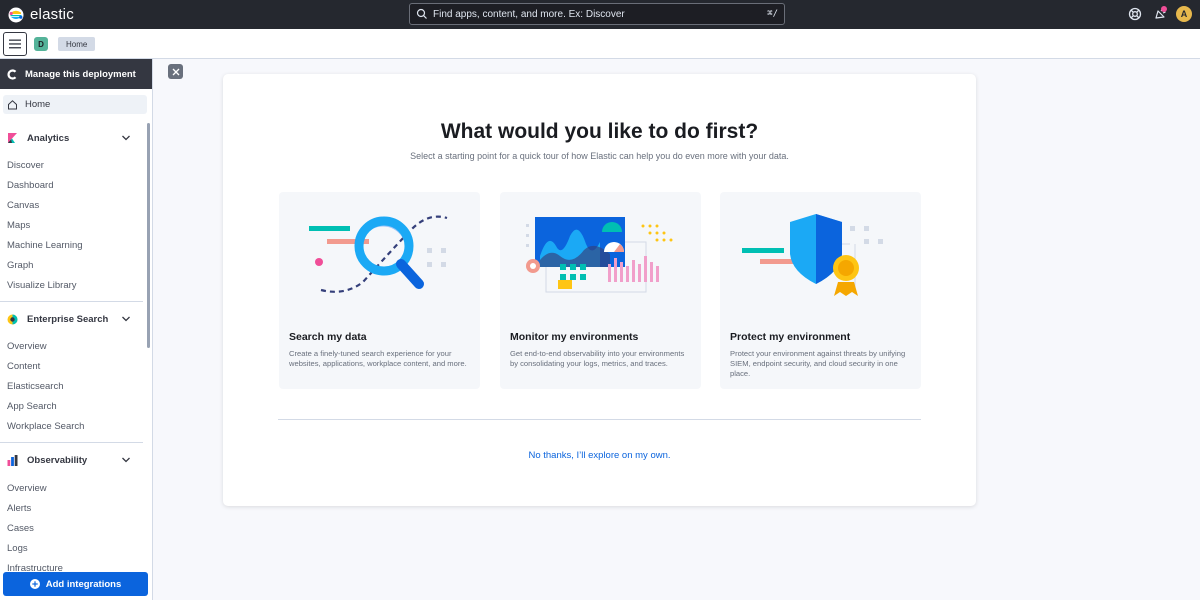 This screenshot has height=600, width=1200. Describe the element at coordinates (34, 584) in the screenshot. I see `plus-in-circle-icon` at that location.